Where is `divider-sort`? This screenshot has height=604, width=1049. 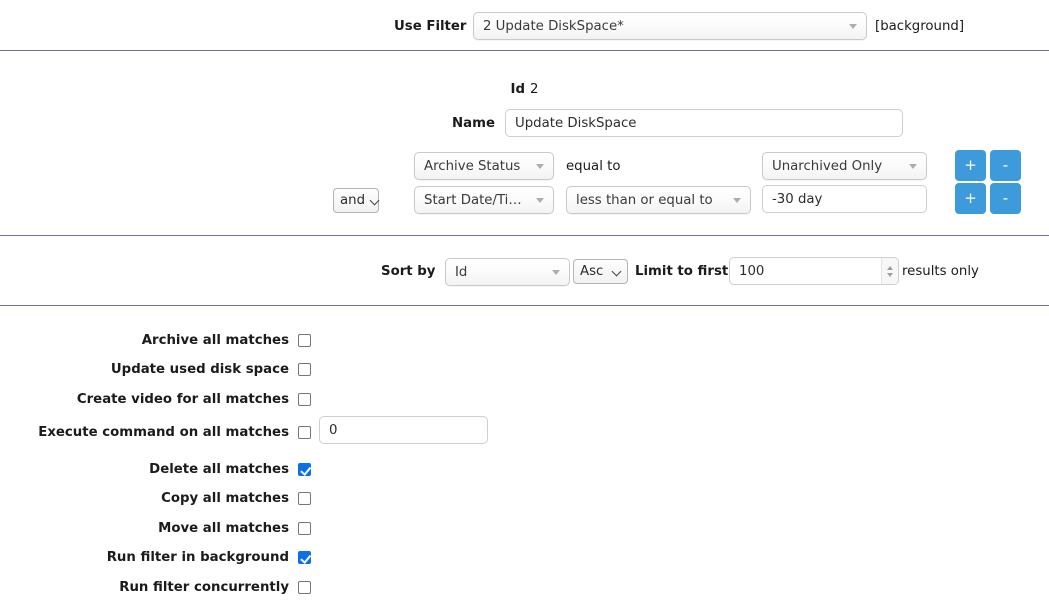
divider-sort is located at coordinates (524, 305).